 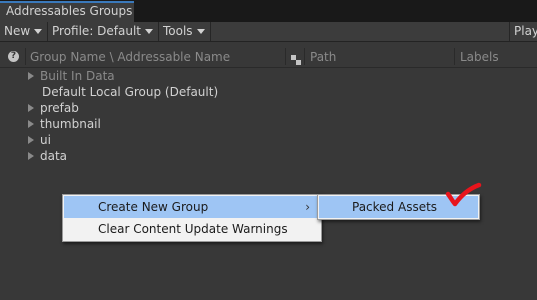 What do you see at coordinates (307, 207) in the screenshot?
I see `chevron-right-icon: ›` at bounding box center [307, 207].